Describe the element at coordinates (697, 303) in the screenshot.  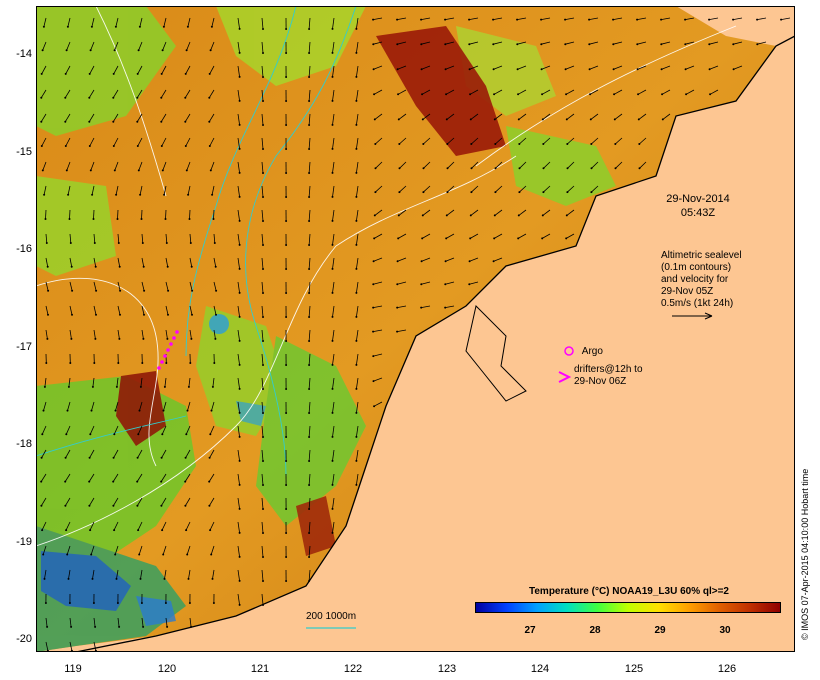
I see `altimetry-line: 0.5m/s (1kt 24h)` at that location.